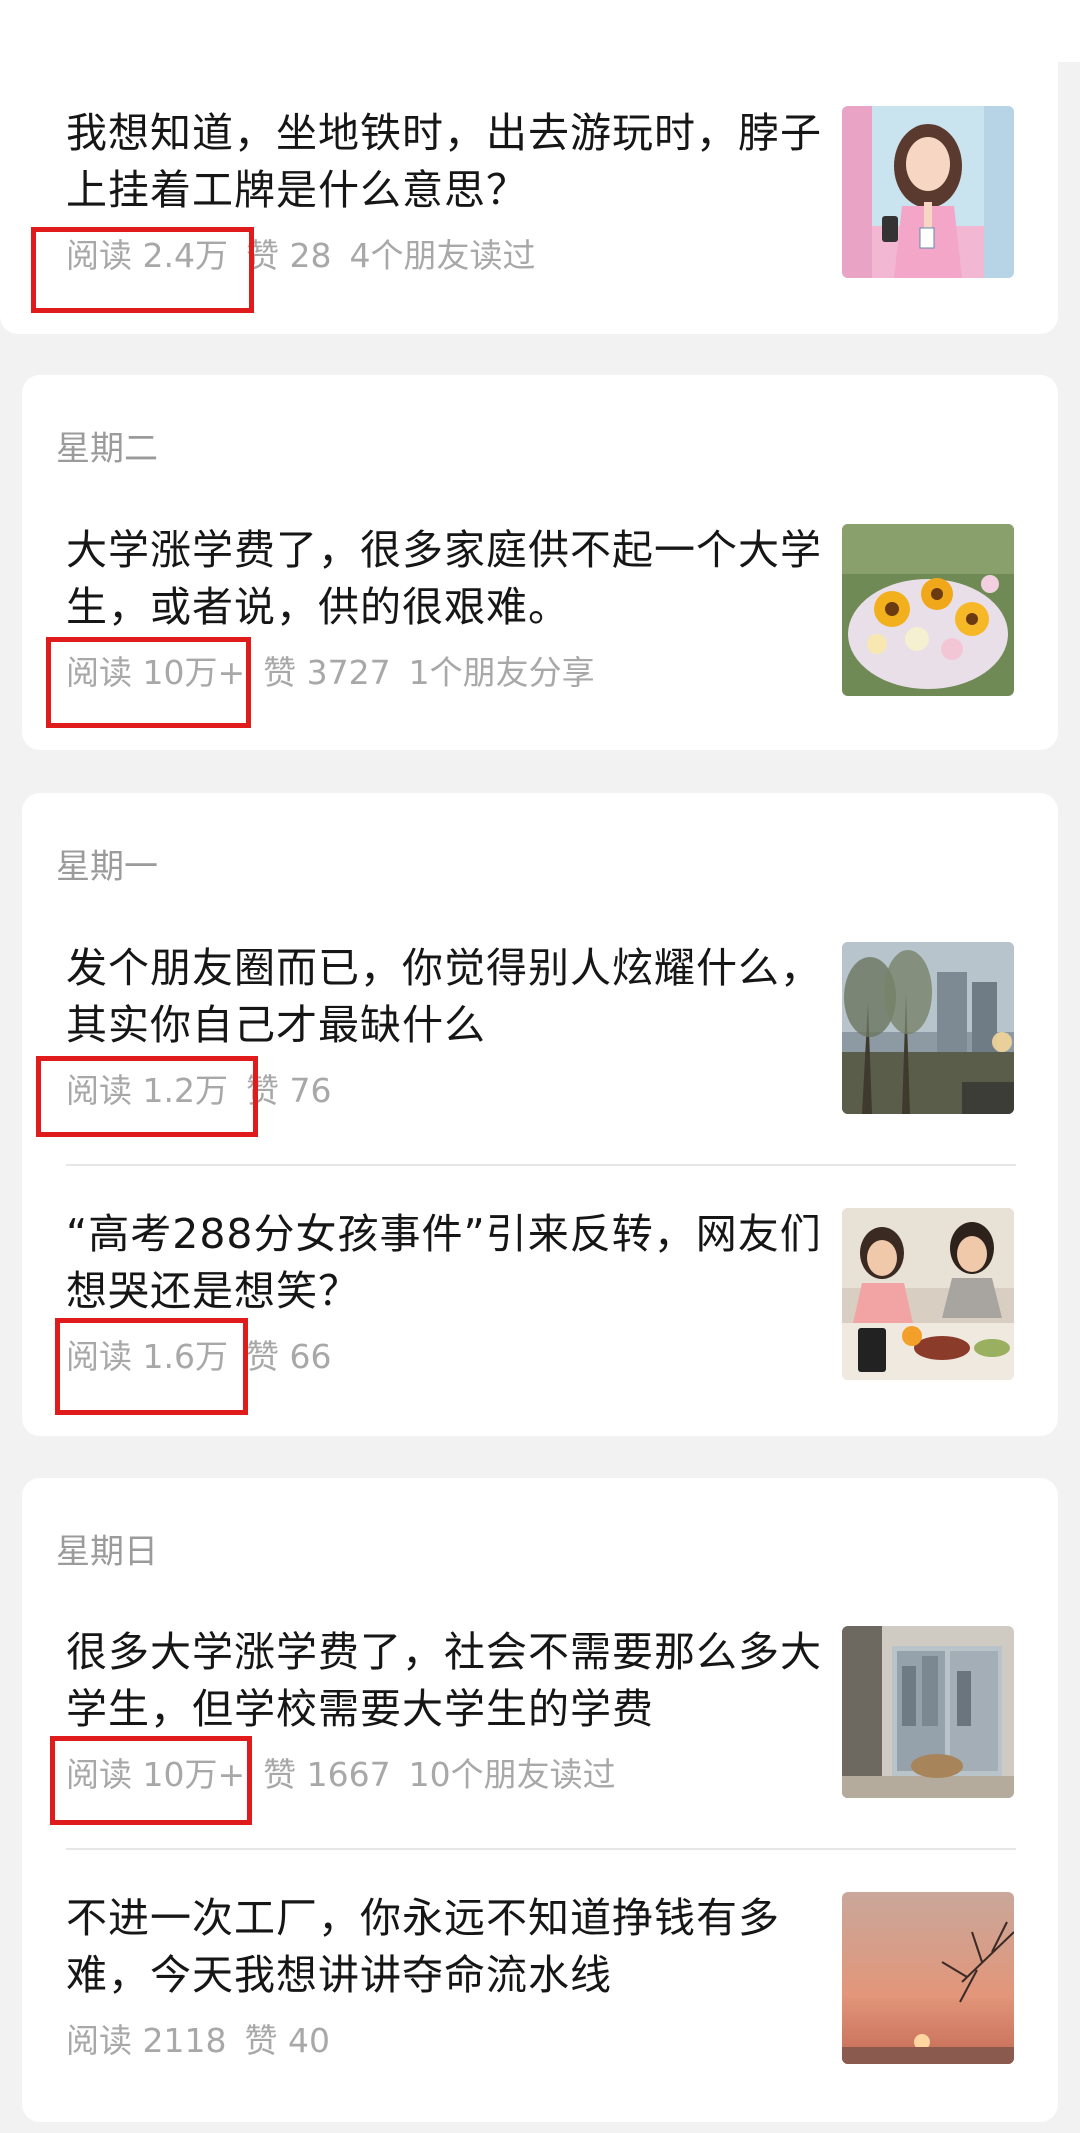  I want to click on article-title: 我想知道，坐地铁时，出去游玩时，脖子上挂着工牌是什么意思？, so click(451, 162).